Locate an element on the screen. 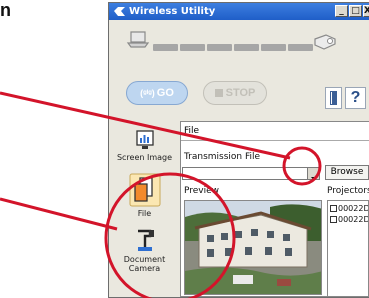  sidebar: Screen Image File Document Camera is located at coordinates (144, 209).